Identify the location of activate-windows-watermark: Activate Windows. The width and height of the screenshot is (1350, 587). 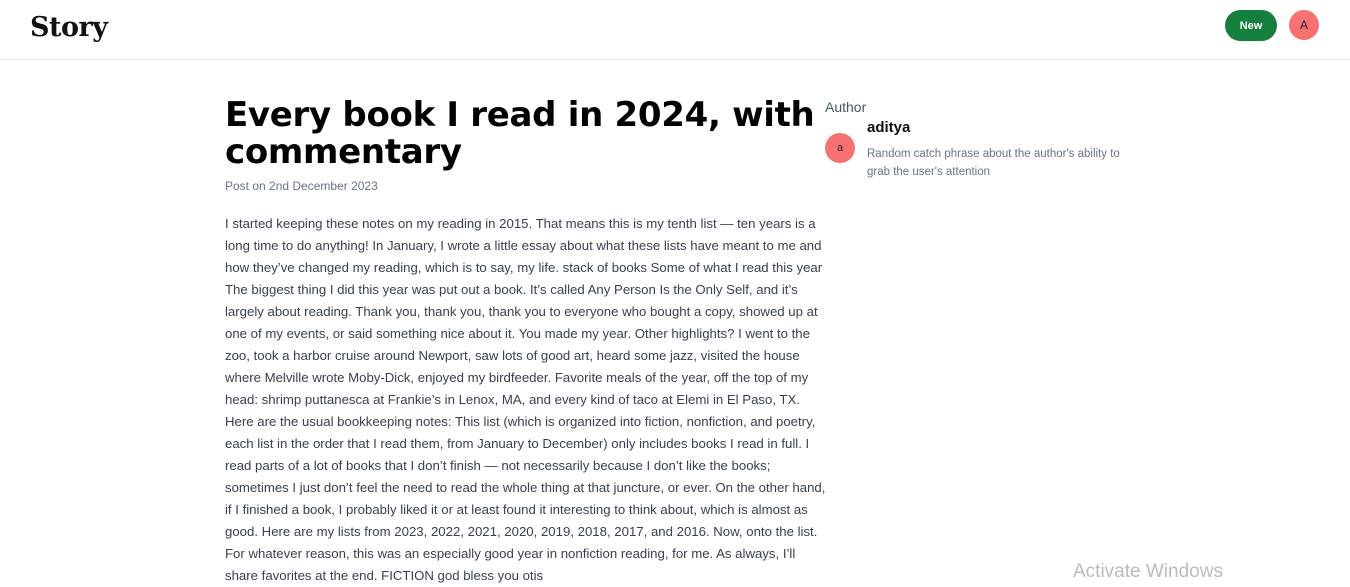
(1148, 571).